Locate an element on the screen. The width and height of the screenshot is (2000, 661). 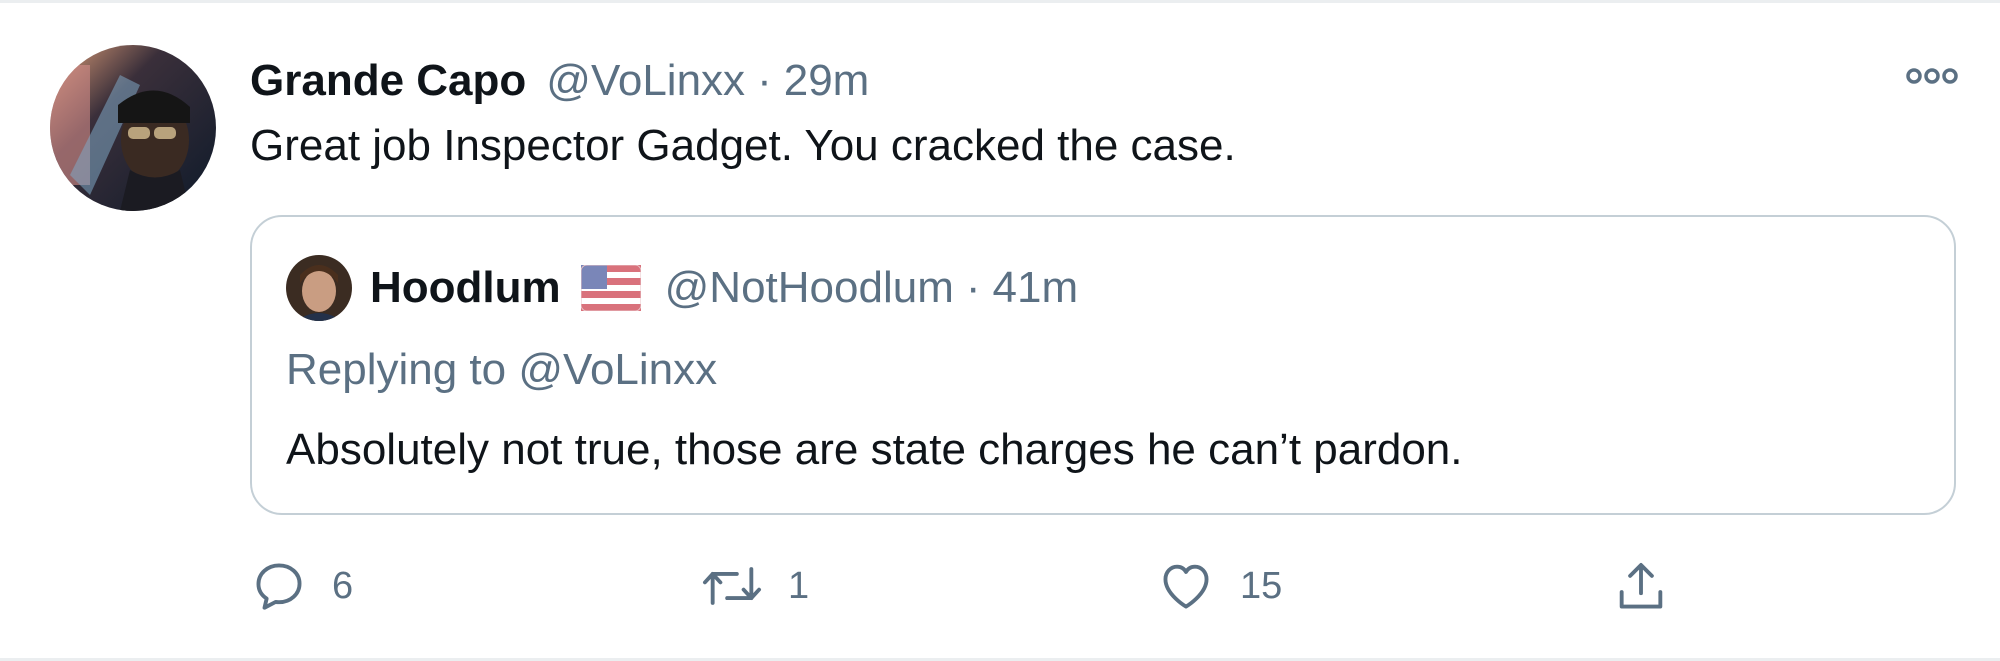
reply-icon is located at coordinates (279, 586).